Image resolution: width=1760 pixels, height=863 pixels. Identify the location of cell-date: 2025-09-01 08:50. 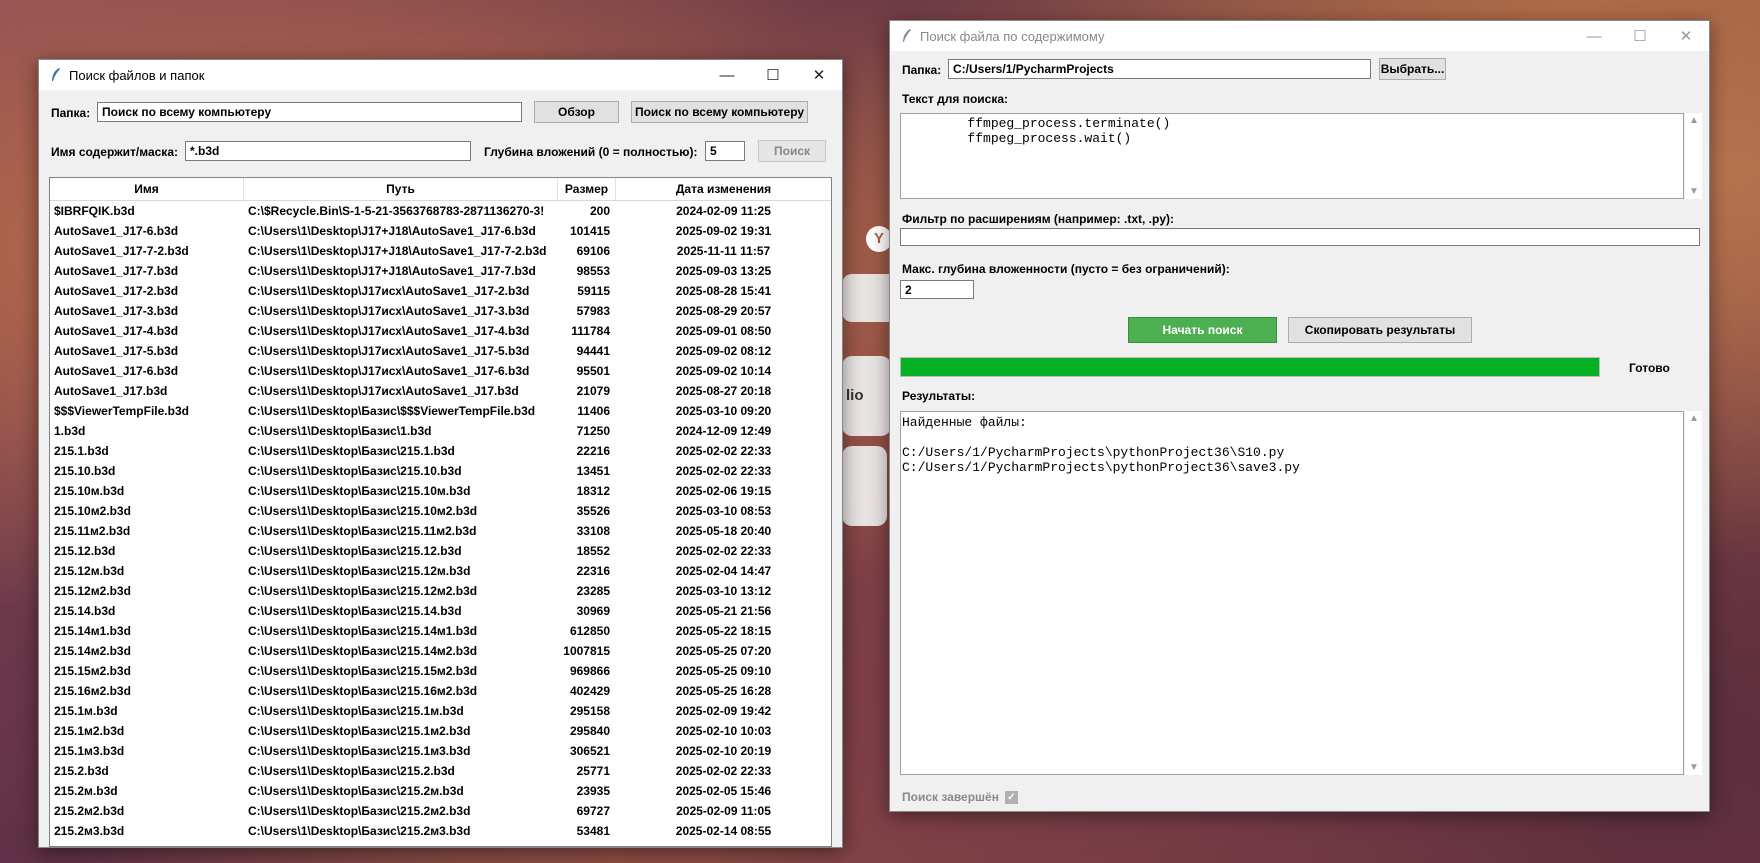
(723, 331).